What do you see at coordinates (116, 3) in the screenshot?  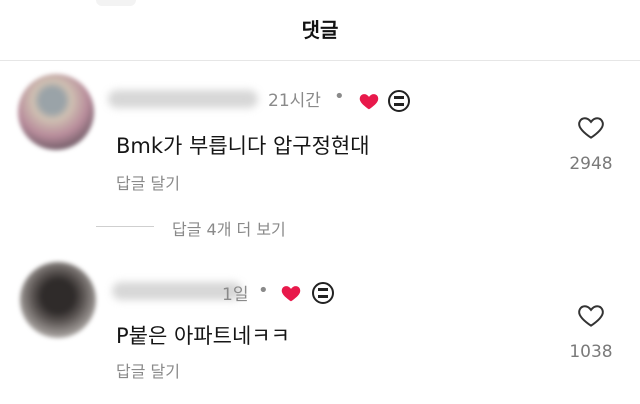 I see `obscured-top-bar` at bounding box center [116, 3].